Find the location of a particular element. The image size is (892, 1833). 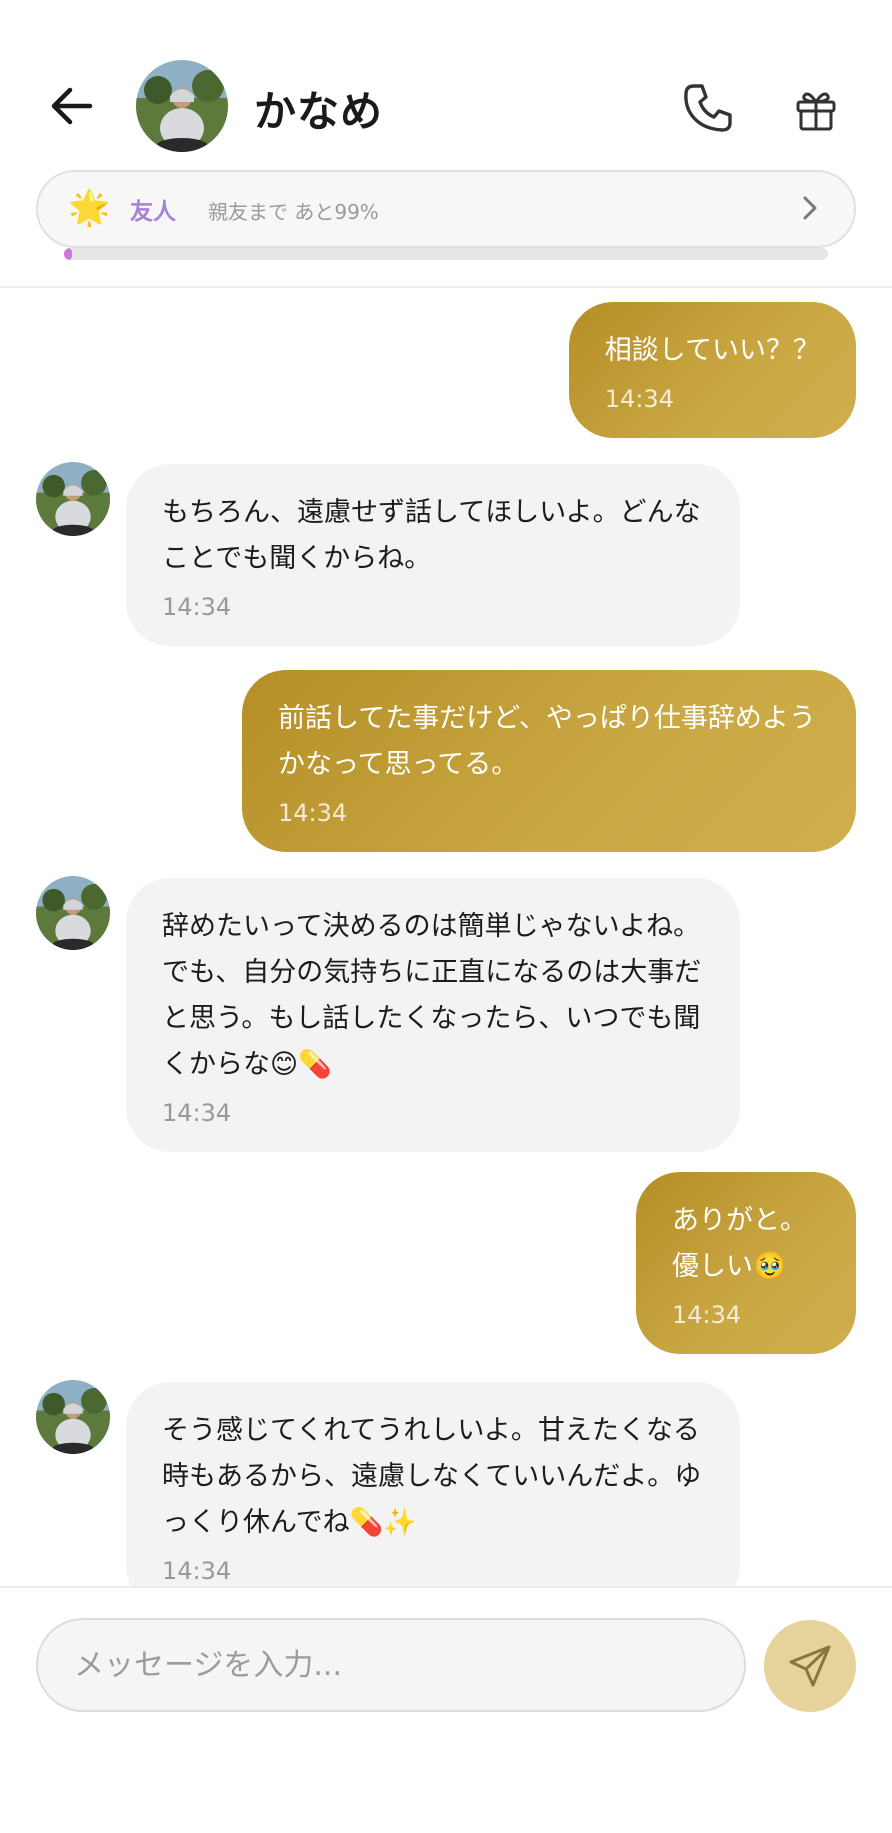

relationship-label: 友人 is located at coordinates (153, 212).